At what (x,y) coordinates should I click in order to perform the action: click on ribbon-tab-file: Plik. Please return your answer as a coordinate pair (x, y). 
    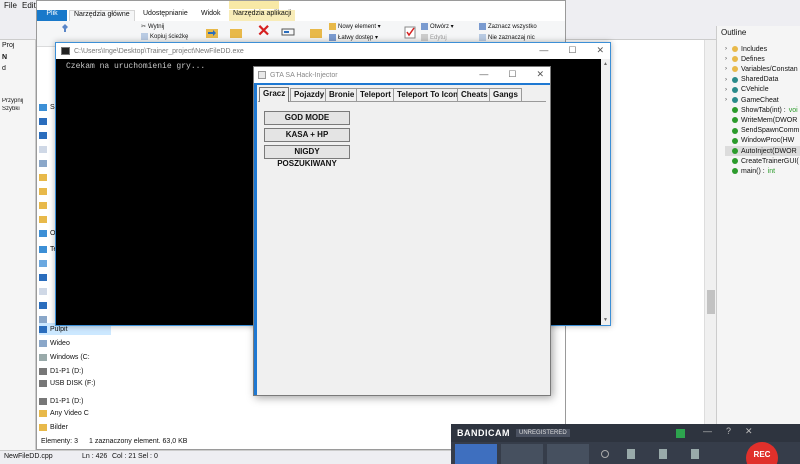
    Looking at the image, I should click on (52, 15).